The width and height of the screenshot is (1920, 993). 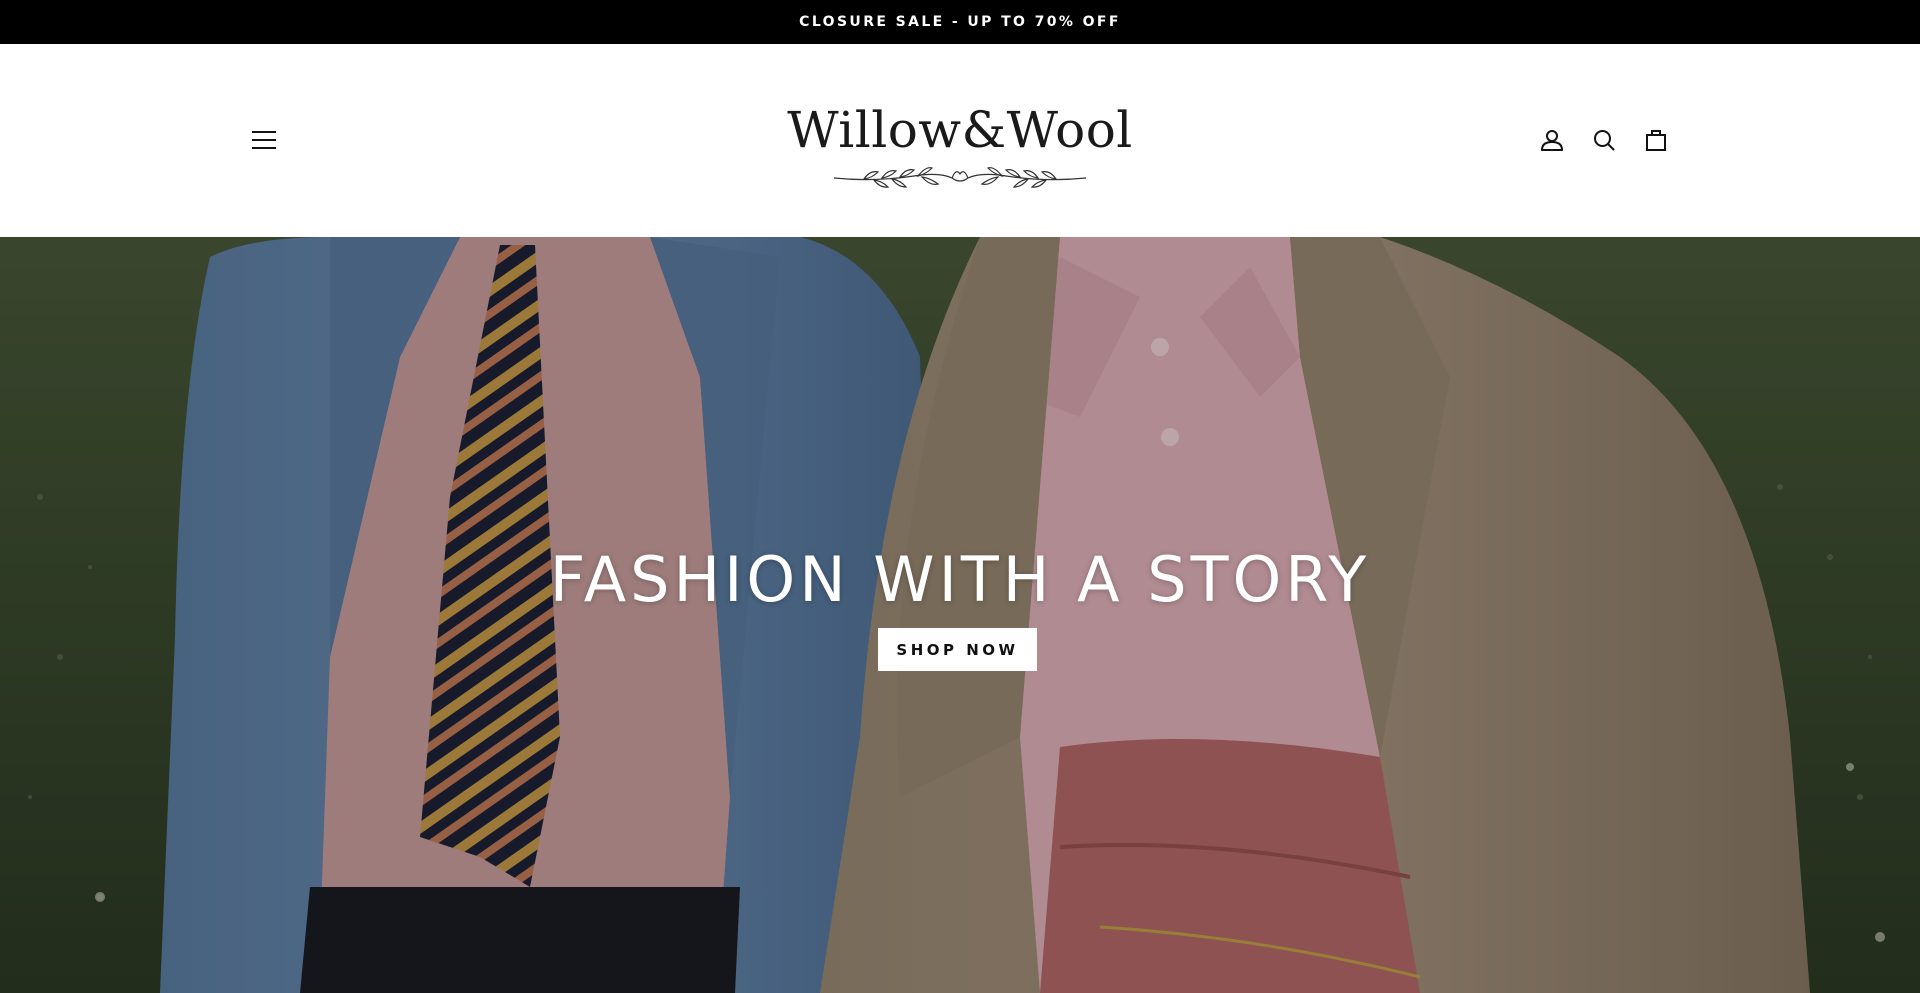 What do you see at coordinates (960, 177) in the screenshot?
I see `leaf-ornament-icon` at bounding box center [960, 177].